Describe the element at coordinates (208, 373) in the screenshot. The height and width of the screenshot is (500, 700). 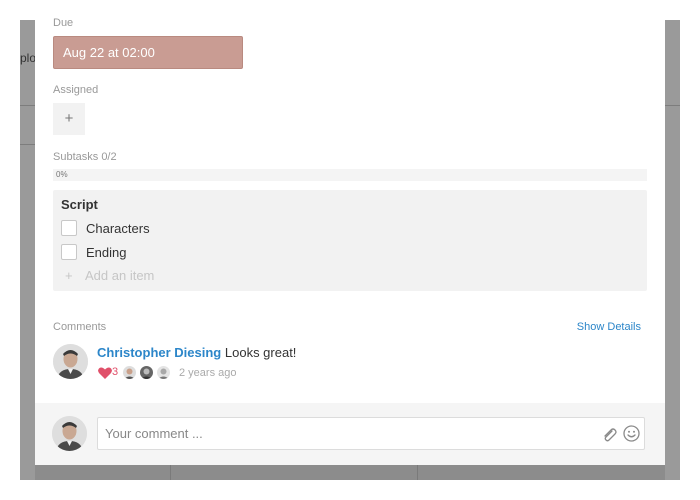
I see `comment-timestamp: 2 years ago` at that location.